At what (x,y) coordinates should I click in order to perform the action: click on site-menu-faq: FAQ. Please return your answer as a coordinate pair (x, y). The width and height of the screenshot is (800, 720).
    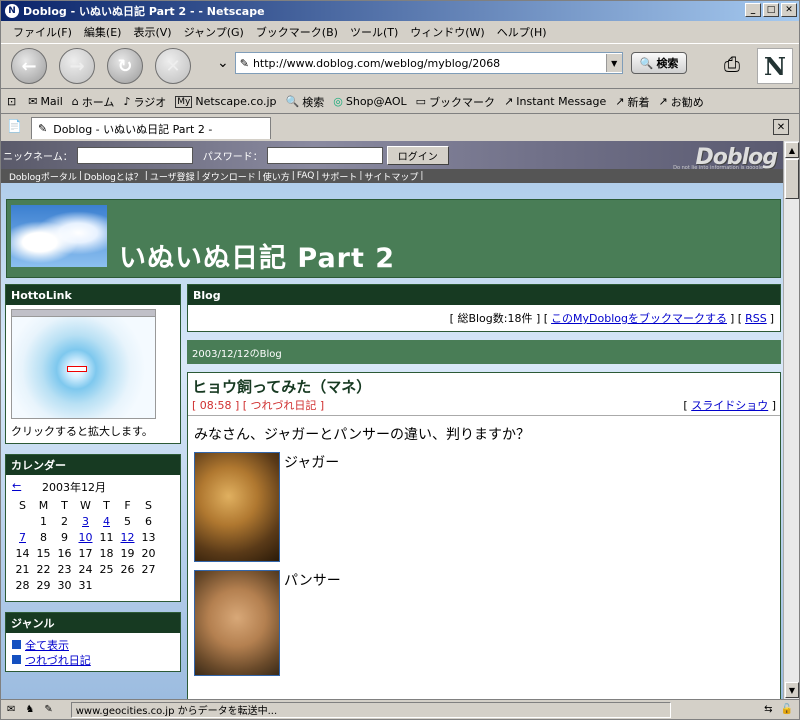
    Looking at the image, I should click on (305, 176).